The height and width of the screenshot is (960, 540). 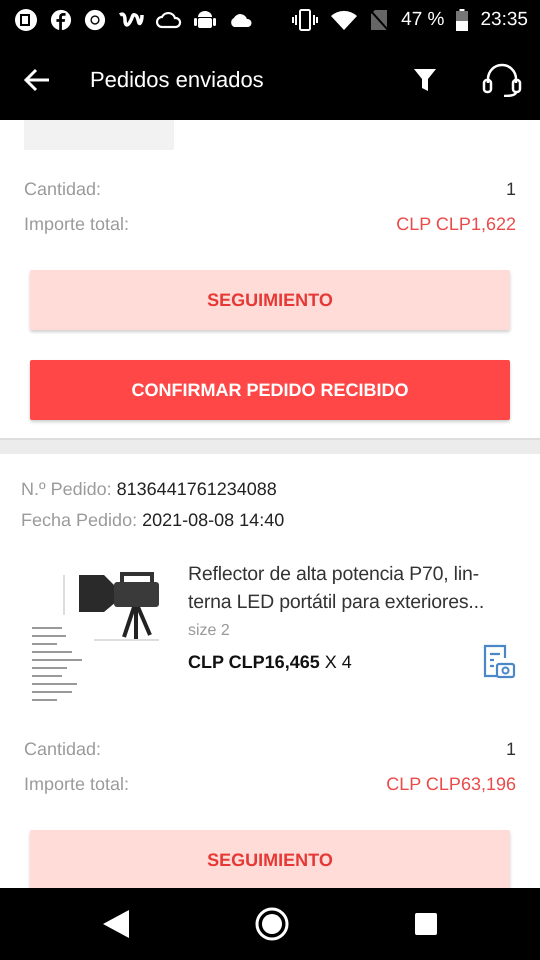 I want to click on battery-icon, so click(x=462, y=20).